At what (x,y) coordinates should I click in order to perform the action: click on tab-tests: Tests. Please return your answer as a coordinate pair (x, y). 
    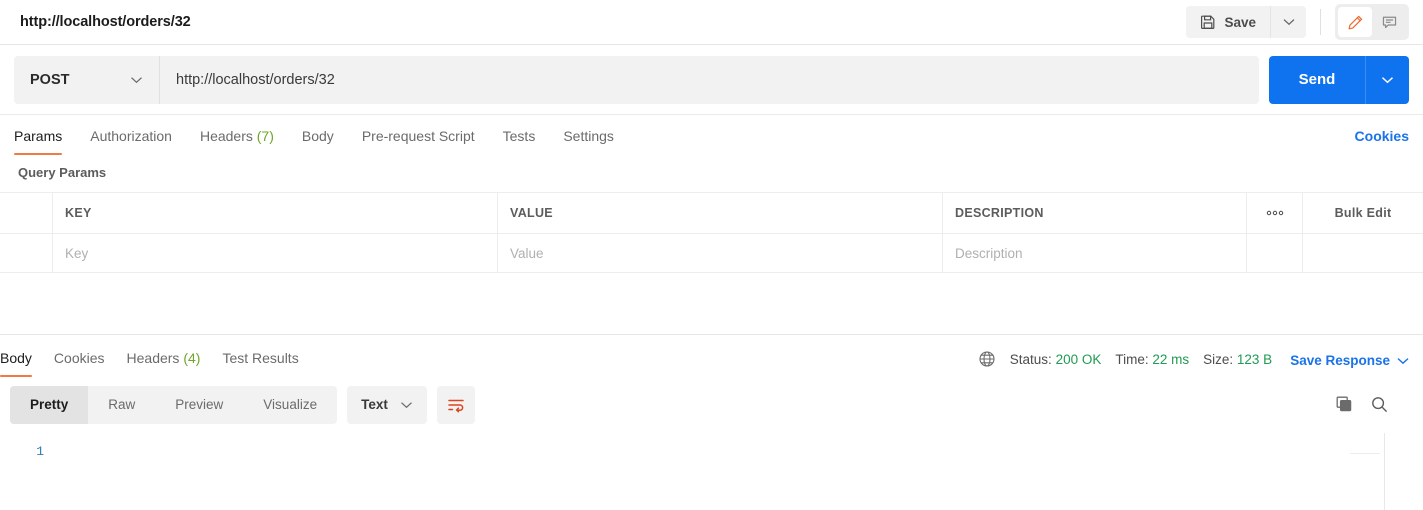
    Looking at the image, I should click on (519, 141).